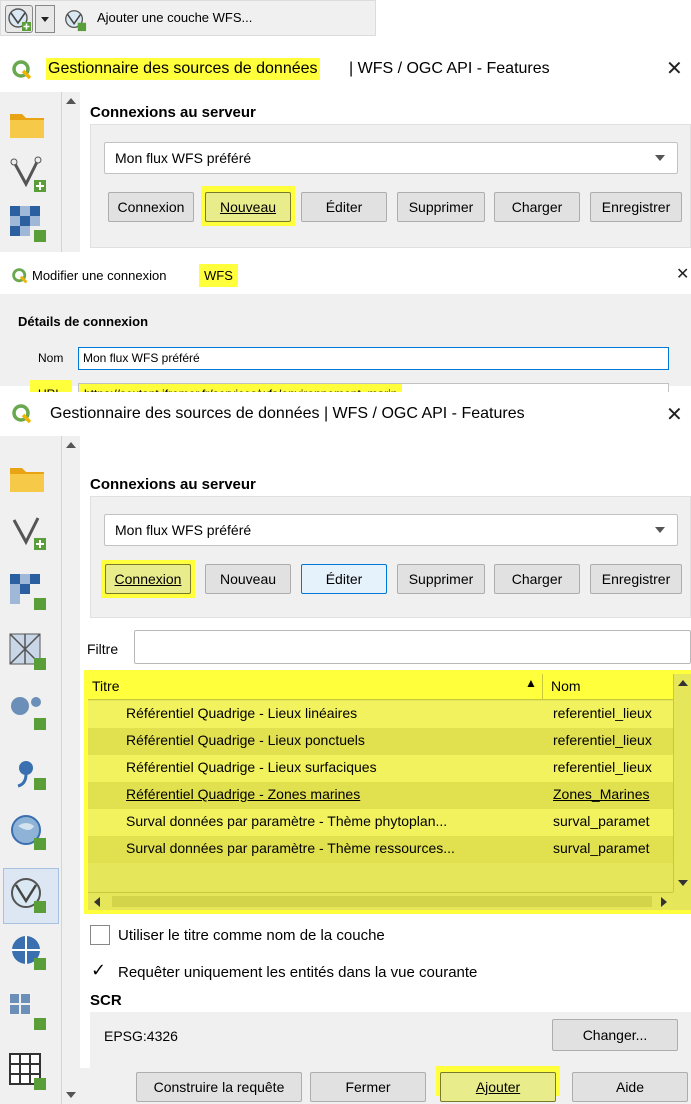 Image resolution: width=691 pixels, height=1104 pixels. I want to click on sort-up-icon: ▲, so click(531, 683).